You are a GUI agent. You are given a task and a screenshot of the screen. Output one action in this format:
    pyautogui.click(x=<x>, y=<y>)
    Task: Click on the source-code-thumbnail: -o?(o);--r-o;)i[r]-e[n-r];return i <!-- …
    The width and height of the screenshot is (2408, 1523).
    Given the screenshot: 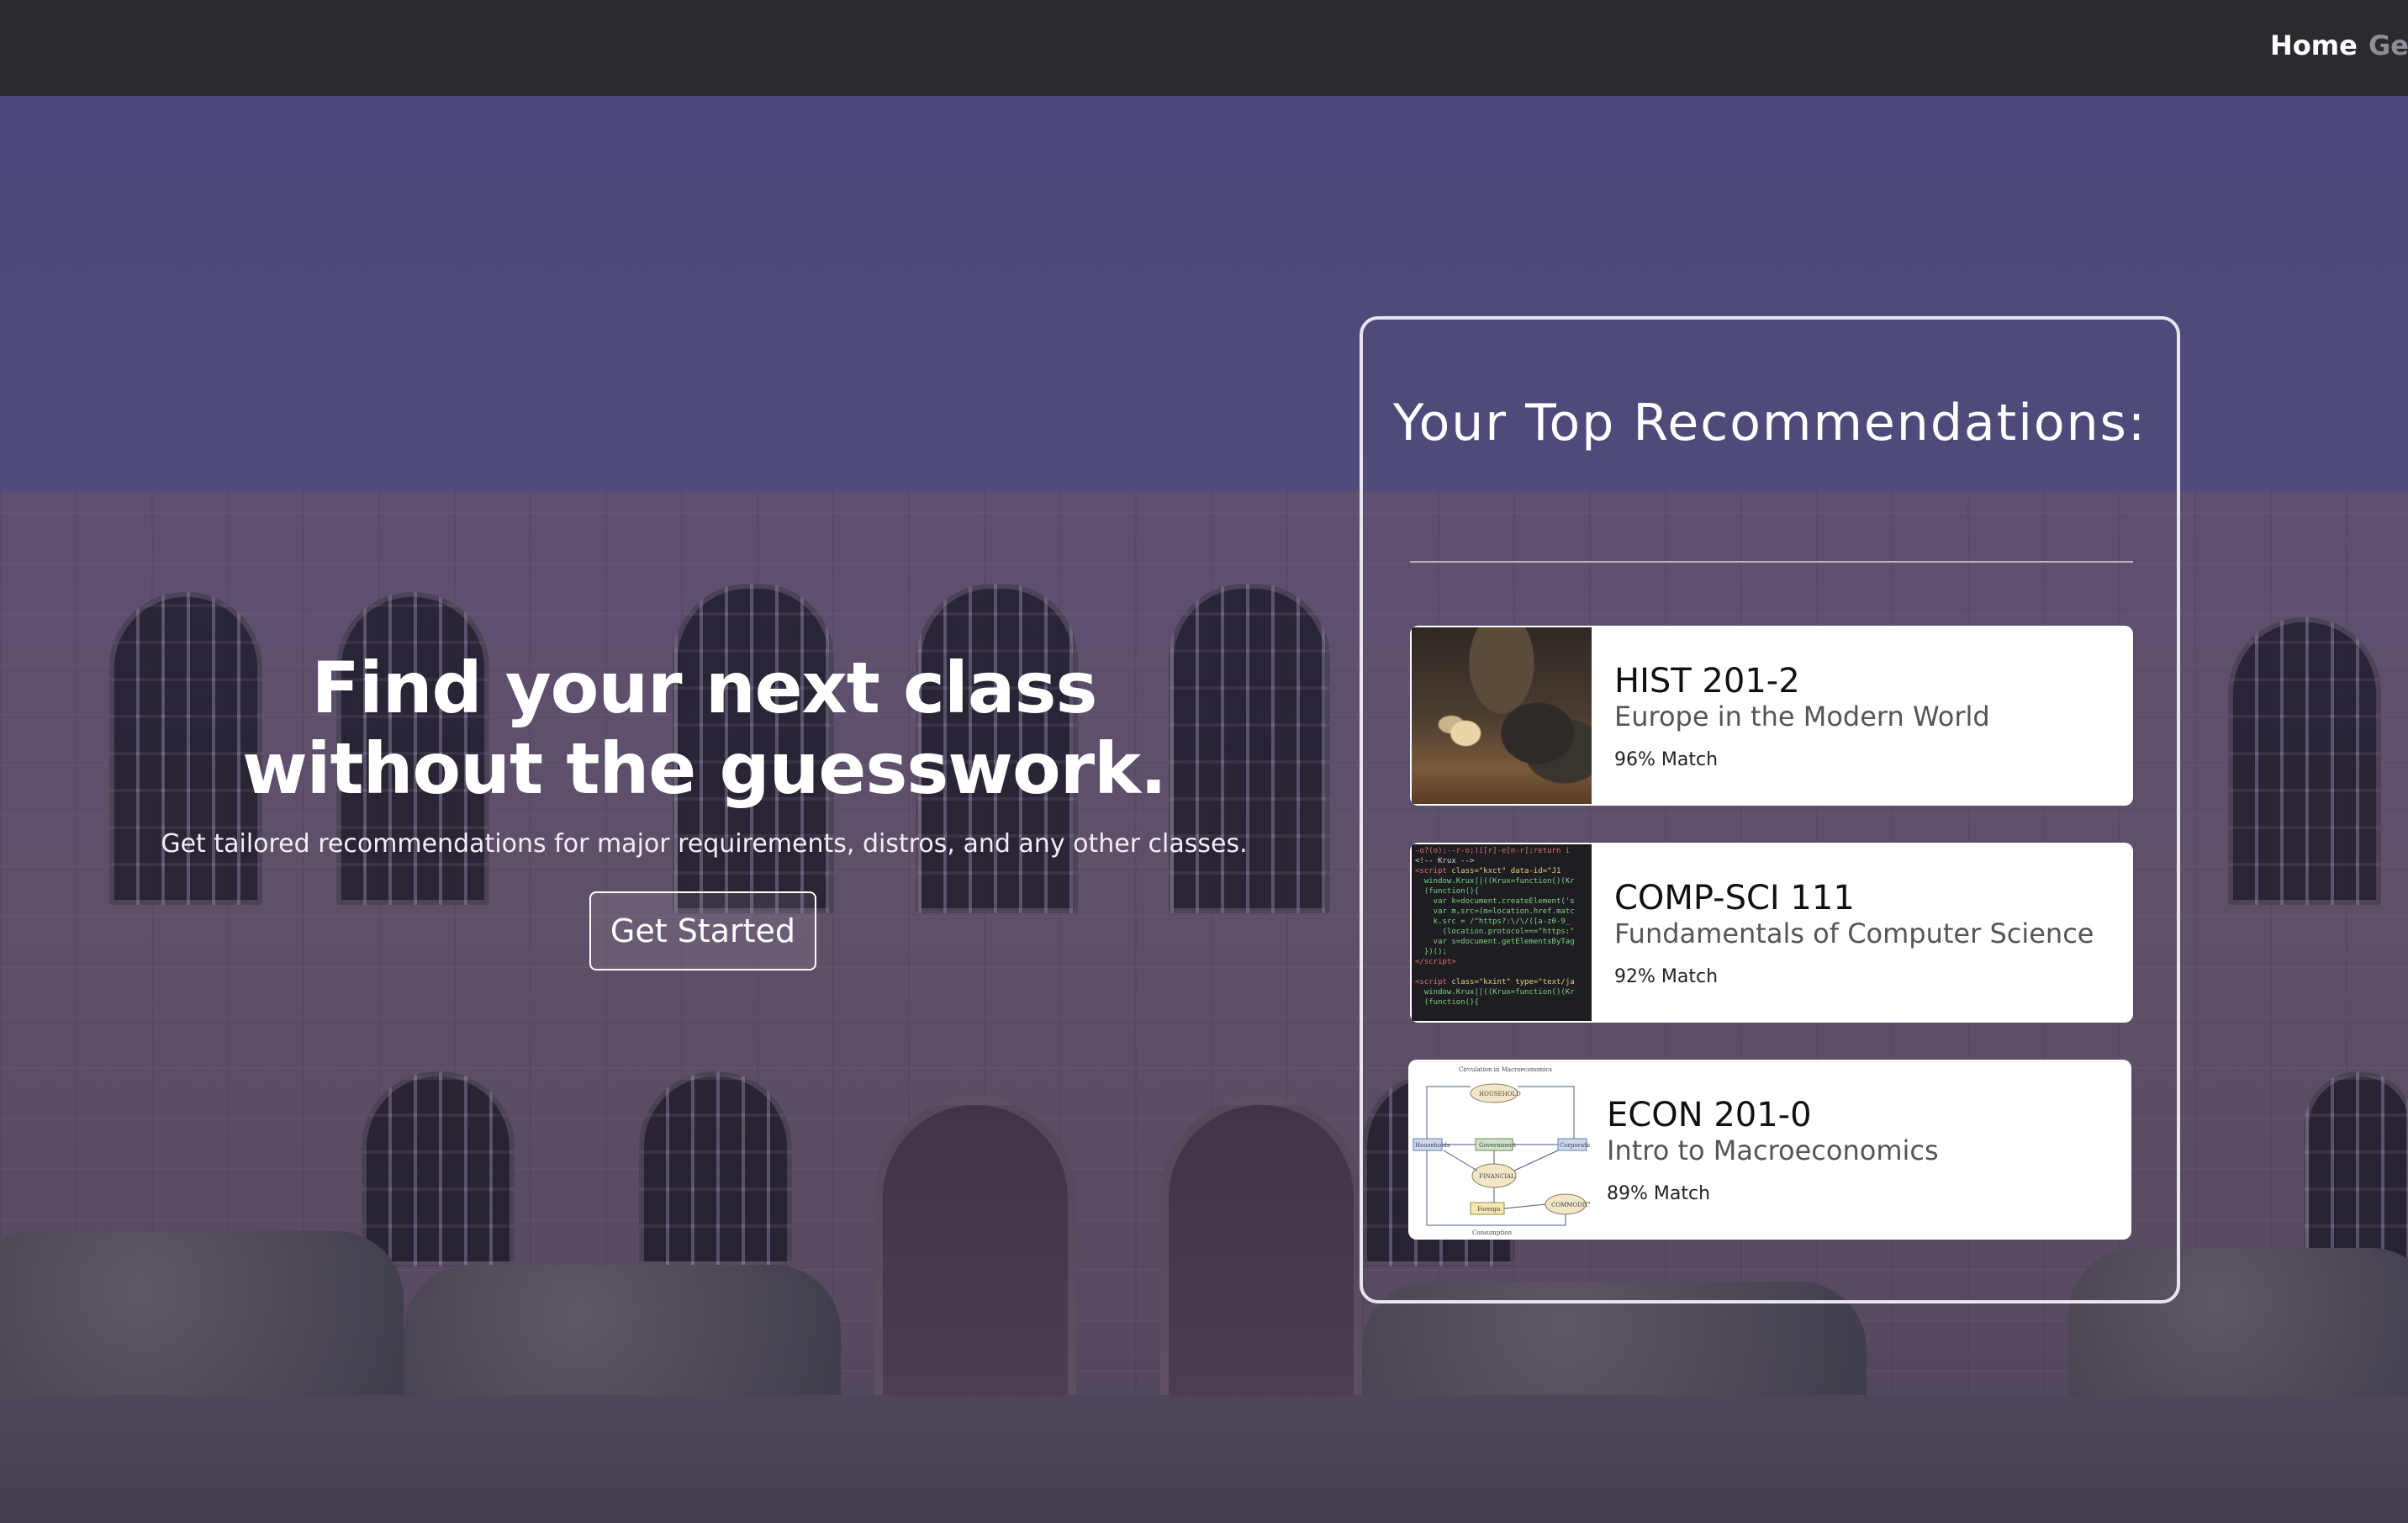 What is the action you would take?
    pyautogui.click(x=1502, y=933)
    